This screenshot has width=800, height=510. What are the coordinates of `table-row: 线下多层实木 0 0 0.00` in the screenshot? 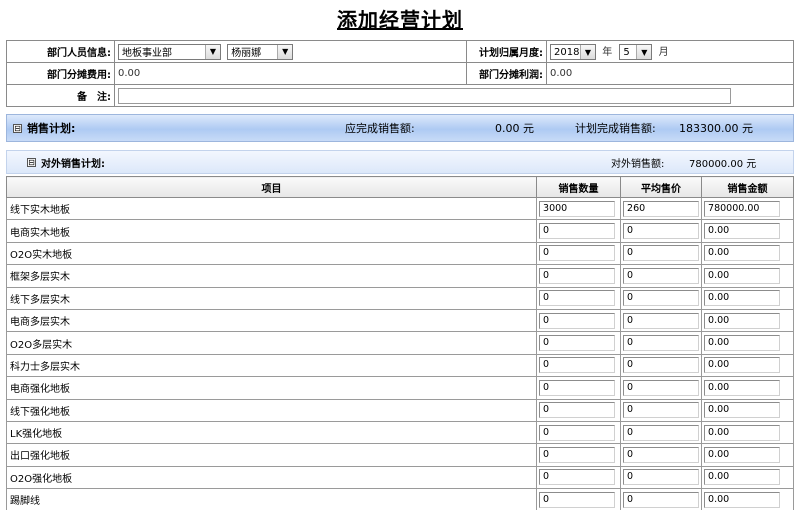 It's located at (399, 298).